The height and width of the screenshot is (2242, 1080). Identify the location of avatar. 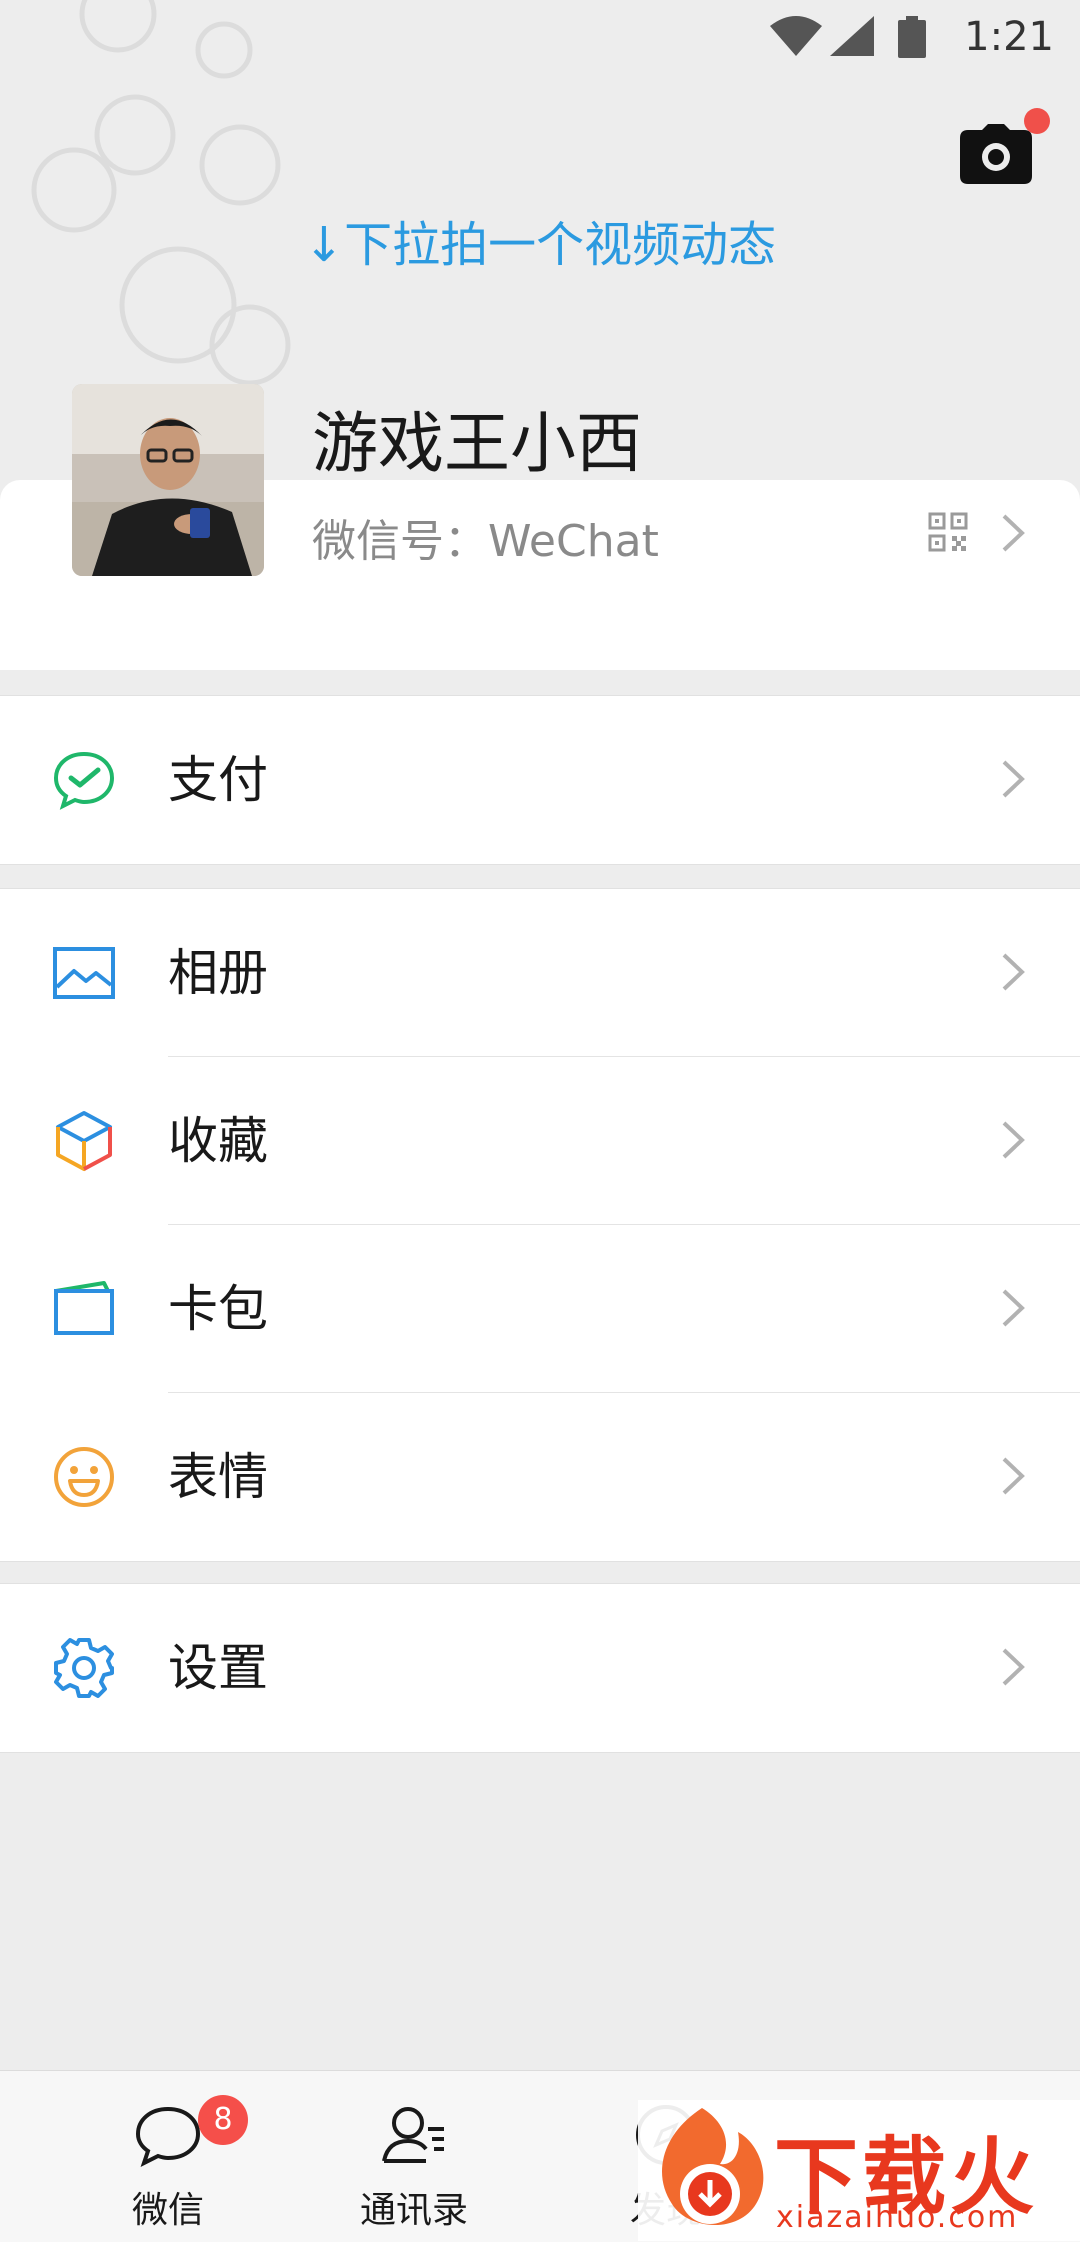
(168, 480).